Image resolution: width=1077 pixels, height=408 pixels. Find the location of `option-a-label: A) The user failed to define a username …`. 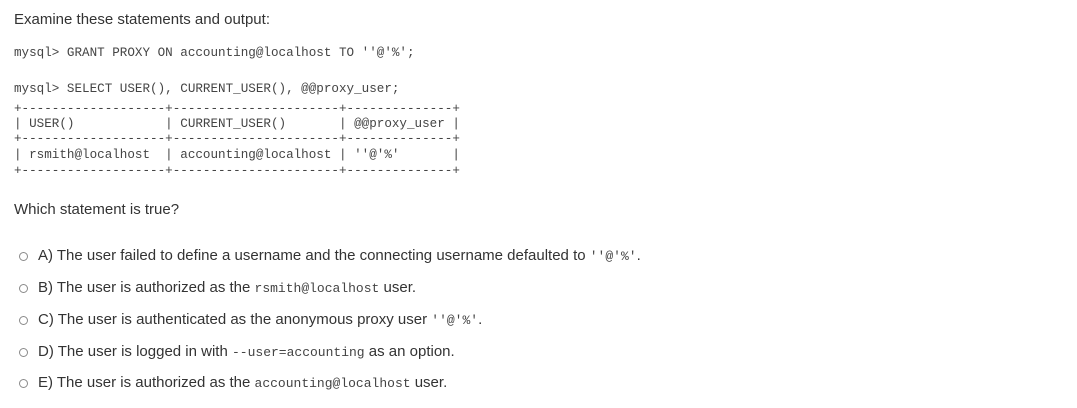

option-a-label: A) The user failed to define a username … is located at coordinates (339, 255).